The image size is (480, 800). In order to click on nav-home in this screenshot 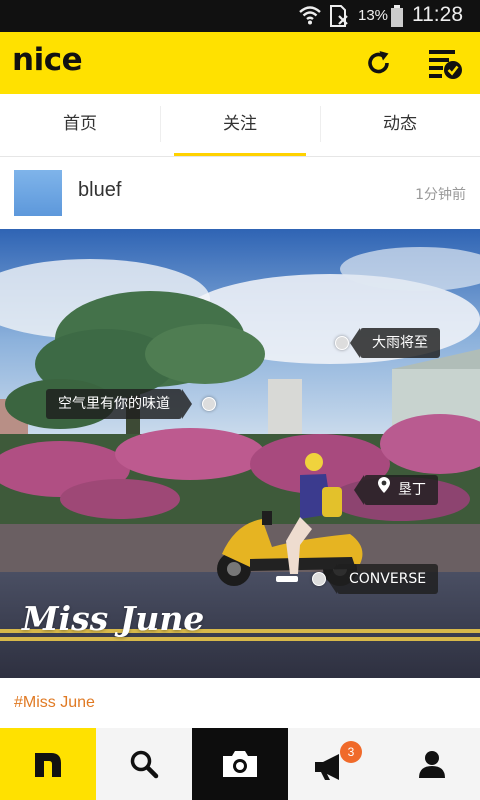, I will do `click(48, 764)`.